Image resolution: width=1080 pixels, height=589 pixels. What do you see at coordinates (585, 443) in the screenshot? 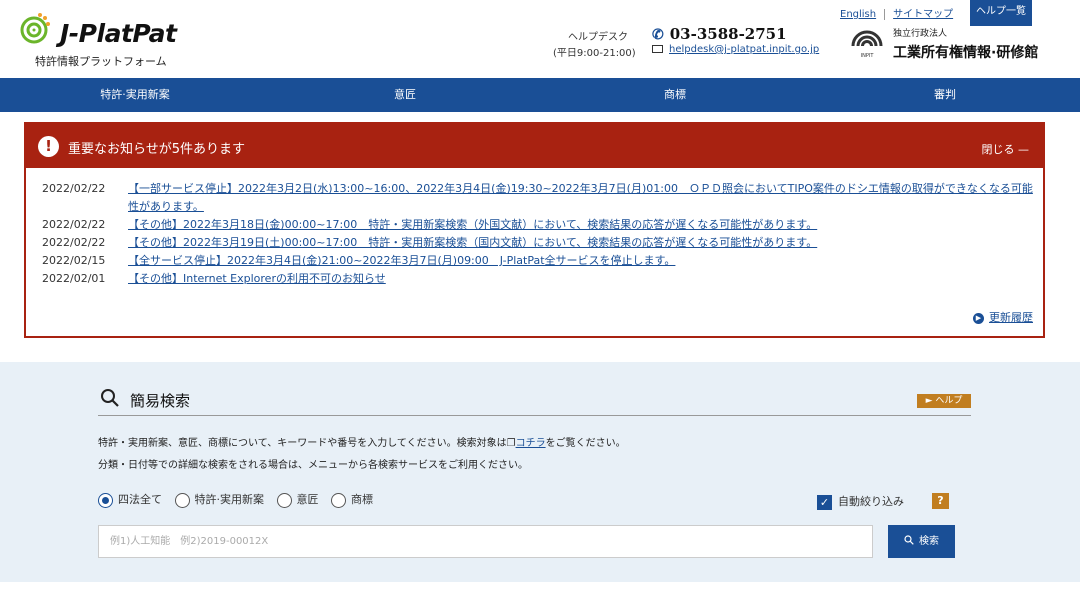
I see `description-text-end: をご覧ください。` at bounding box center [585, 443].